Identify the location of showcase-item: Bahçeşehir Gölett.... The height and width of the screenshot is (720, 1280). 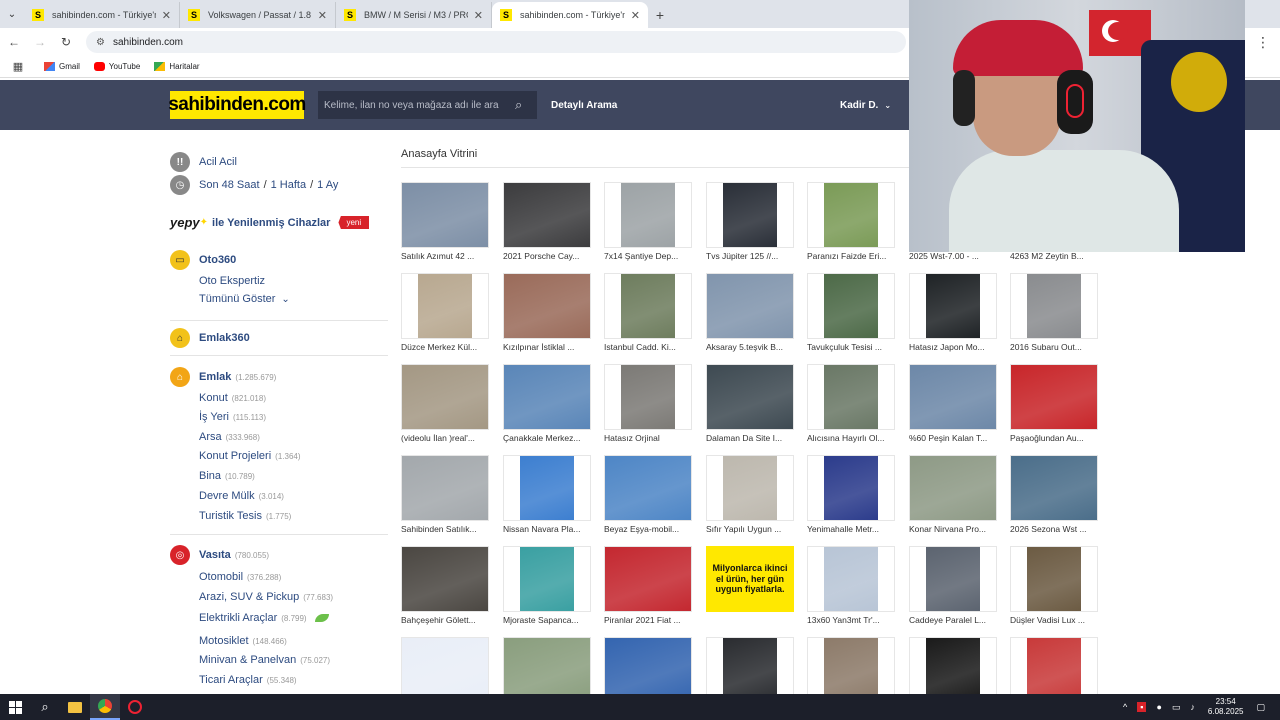
(446, 586).